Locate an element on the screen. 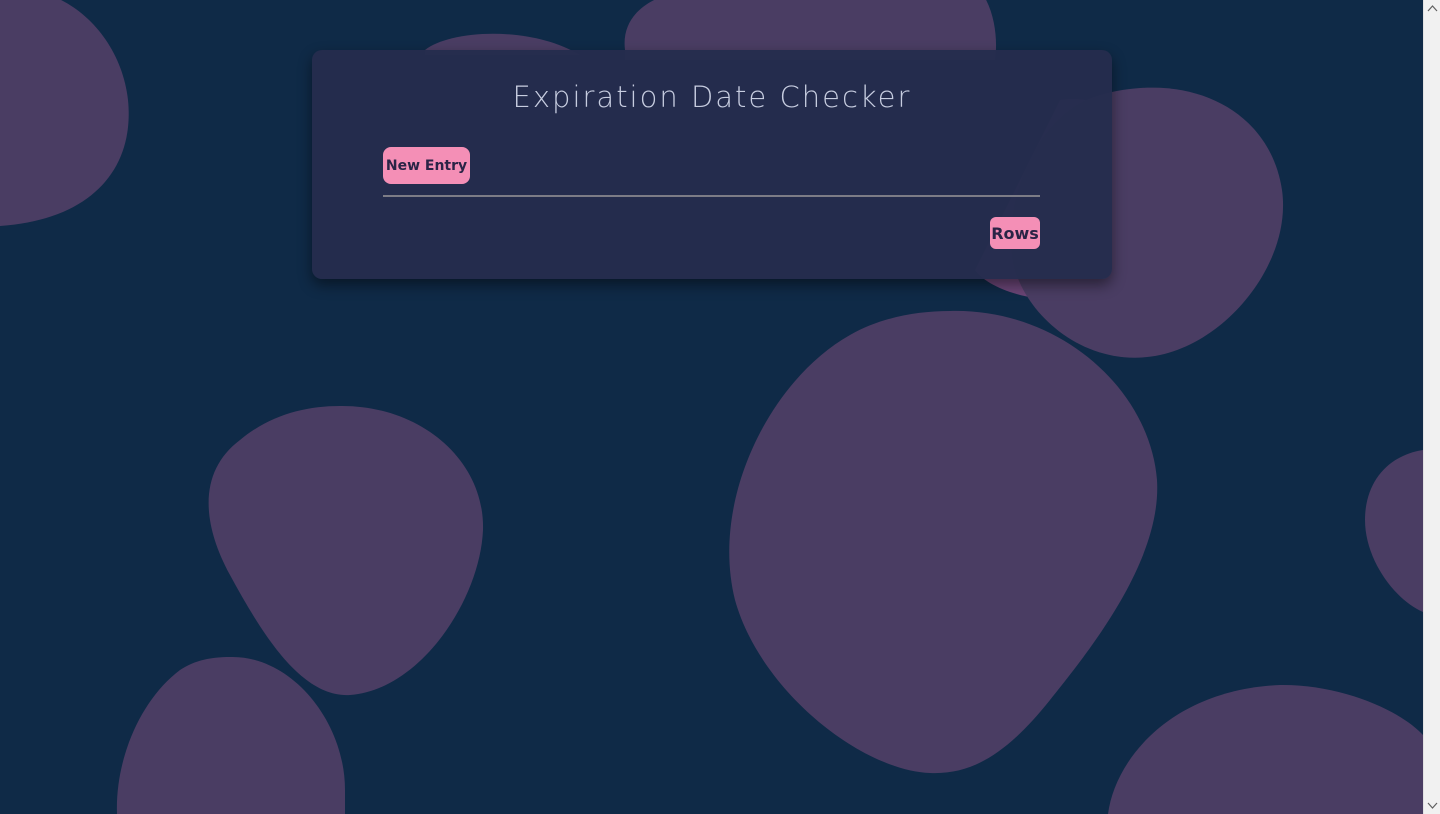 This screenshot has height=814, width=1440. blob-left-middle is located at coordinates (346, 550).